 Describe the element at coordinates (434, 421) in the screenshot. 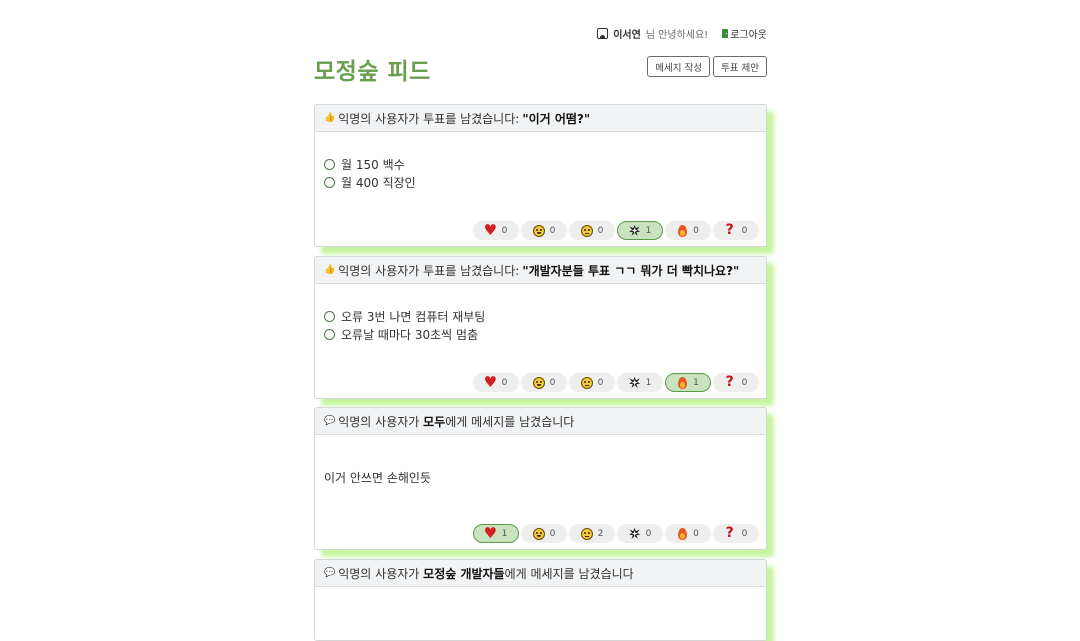

I see `message-recipient: 모두` at that location.